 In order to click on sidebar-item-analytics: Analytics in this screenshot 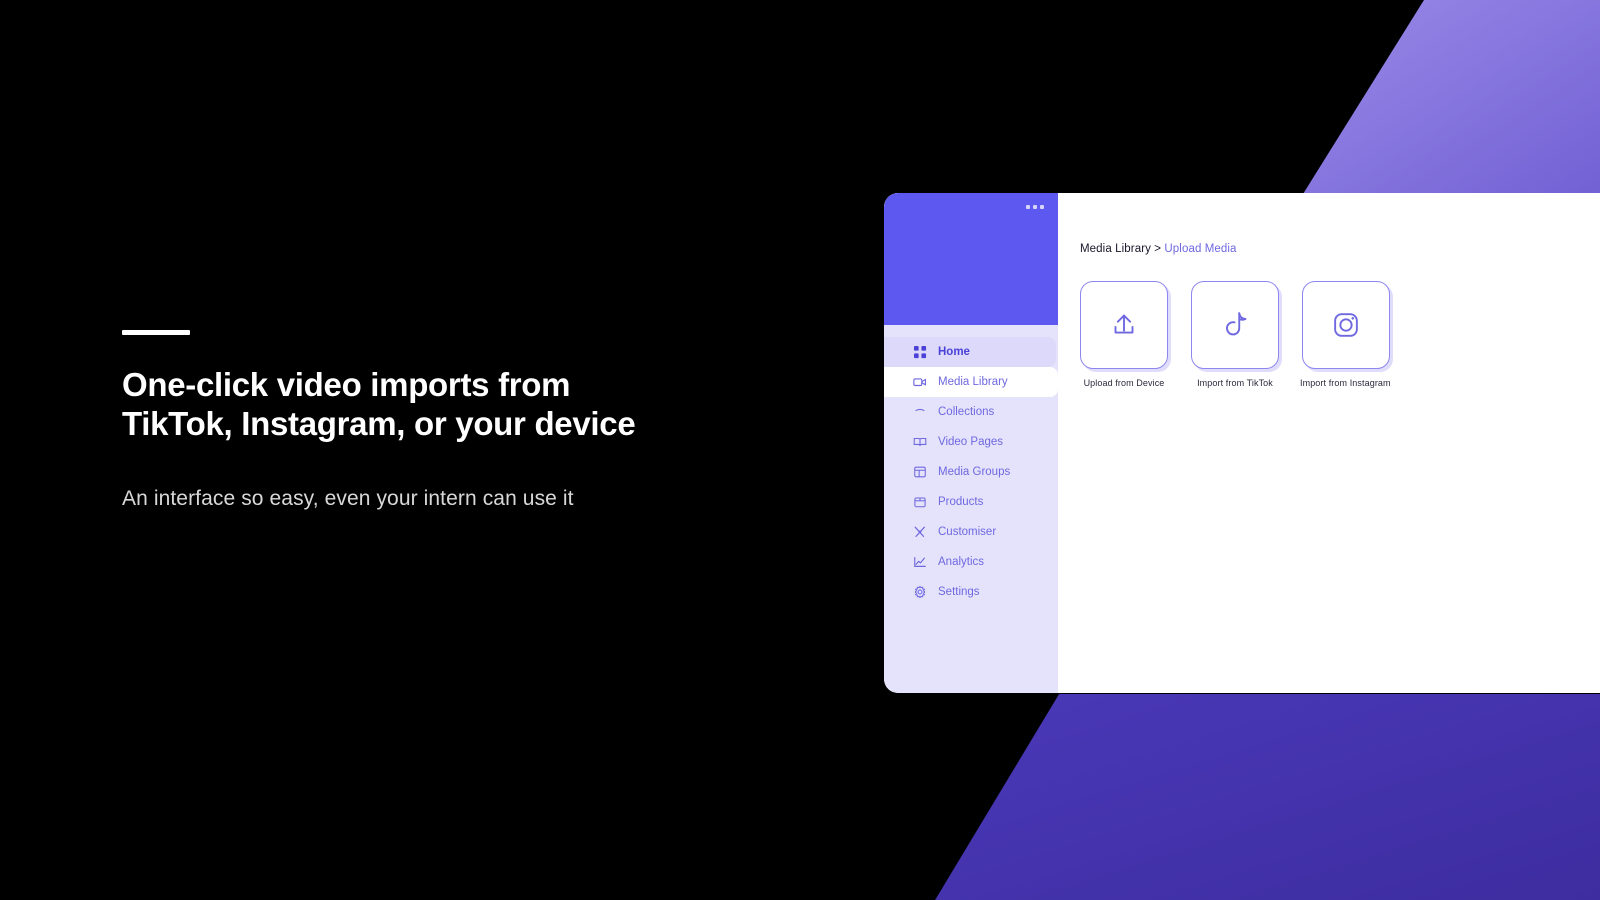, I will do `click(971, 562)`.